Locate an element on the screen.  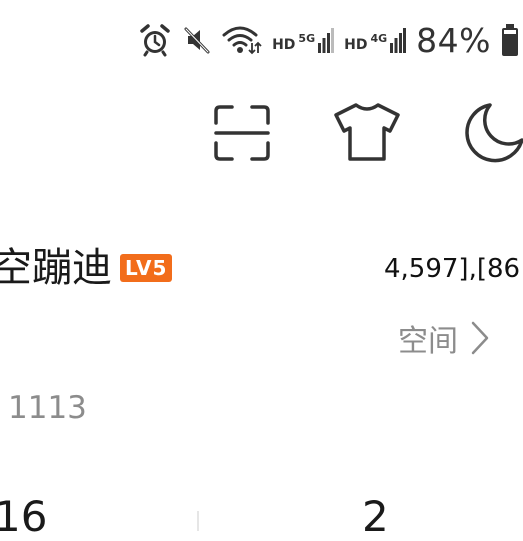
chevron-right-icon is located at coordinates (480, 338).